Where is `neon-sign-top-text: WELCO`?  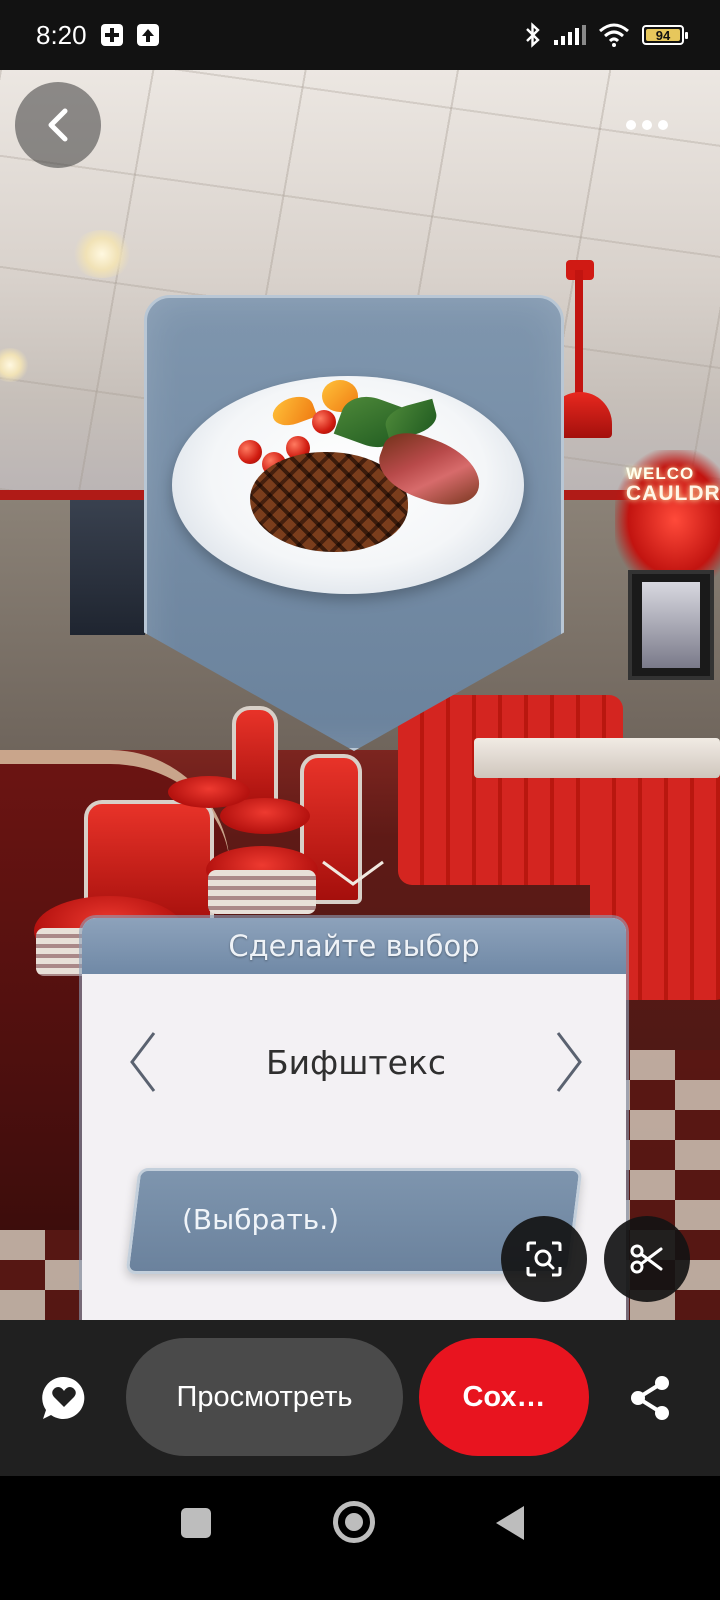
neon-sign-top-text: WELCO is located at coordinates (660, 473).